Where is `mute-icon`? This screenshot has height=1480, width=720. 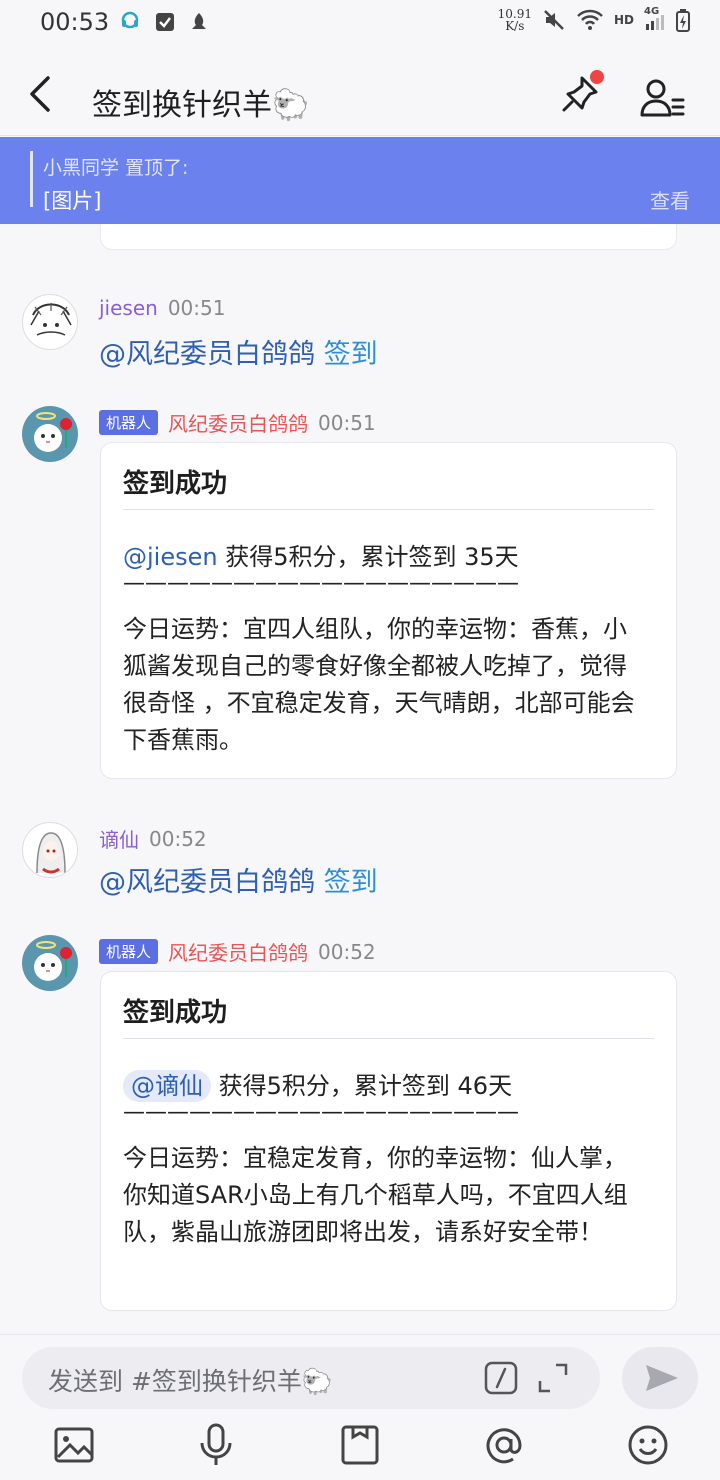 mute-icon is located at coordinates (554, 20).